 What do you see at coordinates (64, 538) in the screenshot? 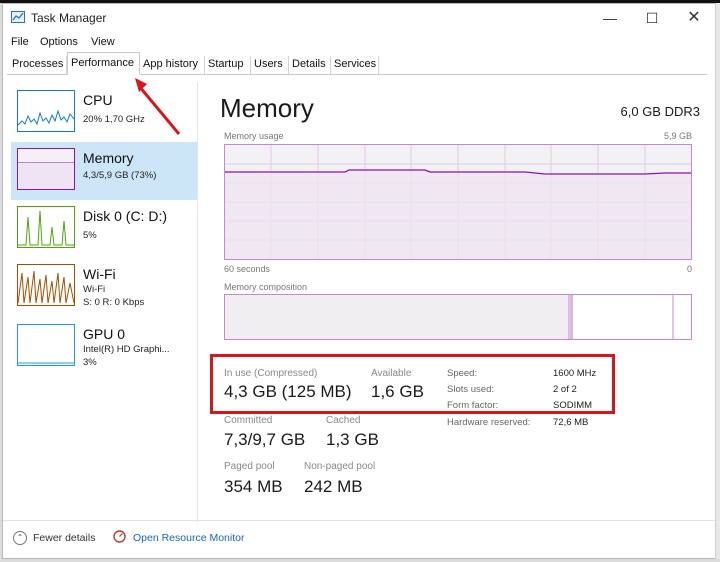
I see `fewer-details-link: Fewer details` at bounding box center [64, 538].